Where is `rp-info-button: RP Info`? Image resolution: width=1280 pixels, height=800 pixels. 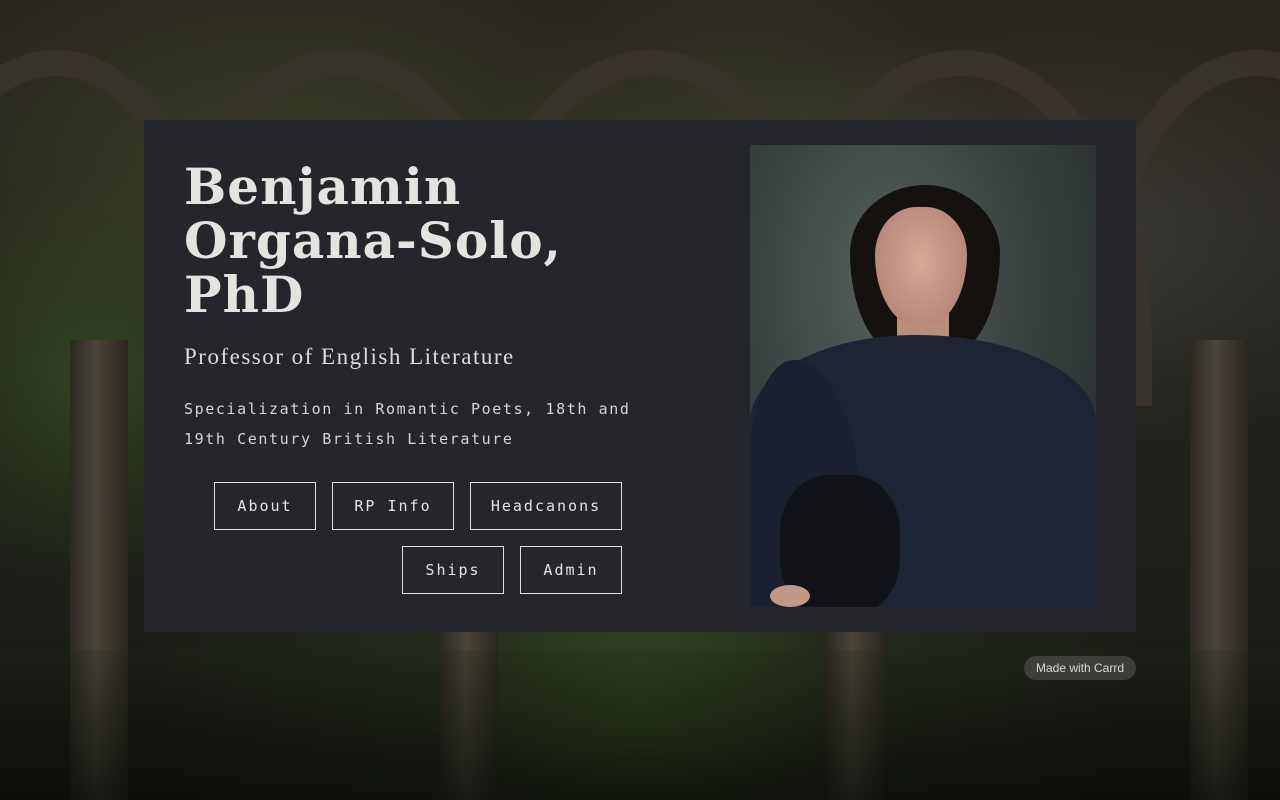 rp-info-button: RP Info is located at coordinates (393, 506).